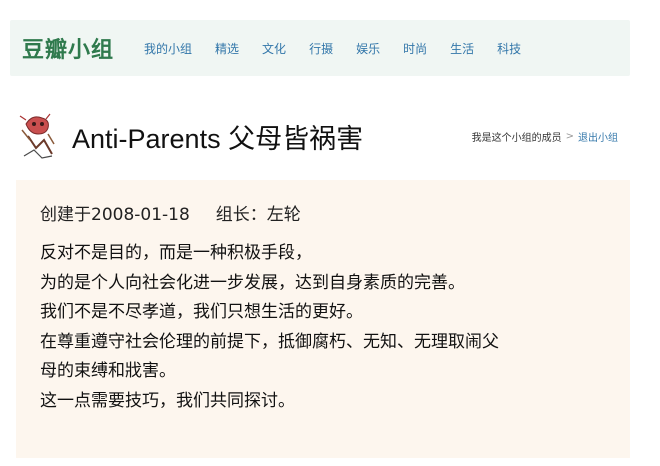 The image size is (660, 466). I want to click on main-nav: 我的小组 精选 文化 行摄 娱乐 时尚 生活 科技, so click(344, 48).